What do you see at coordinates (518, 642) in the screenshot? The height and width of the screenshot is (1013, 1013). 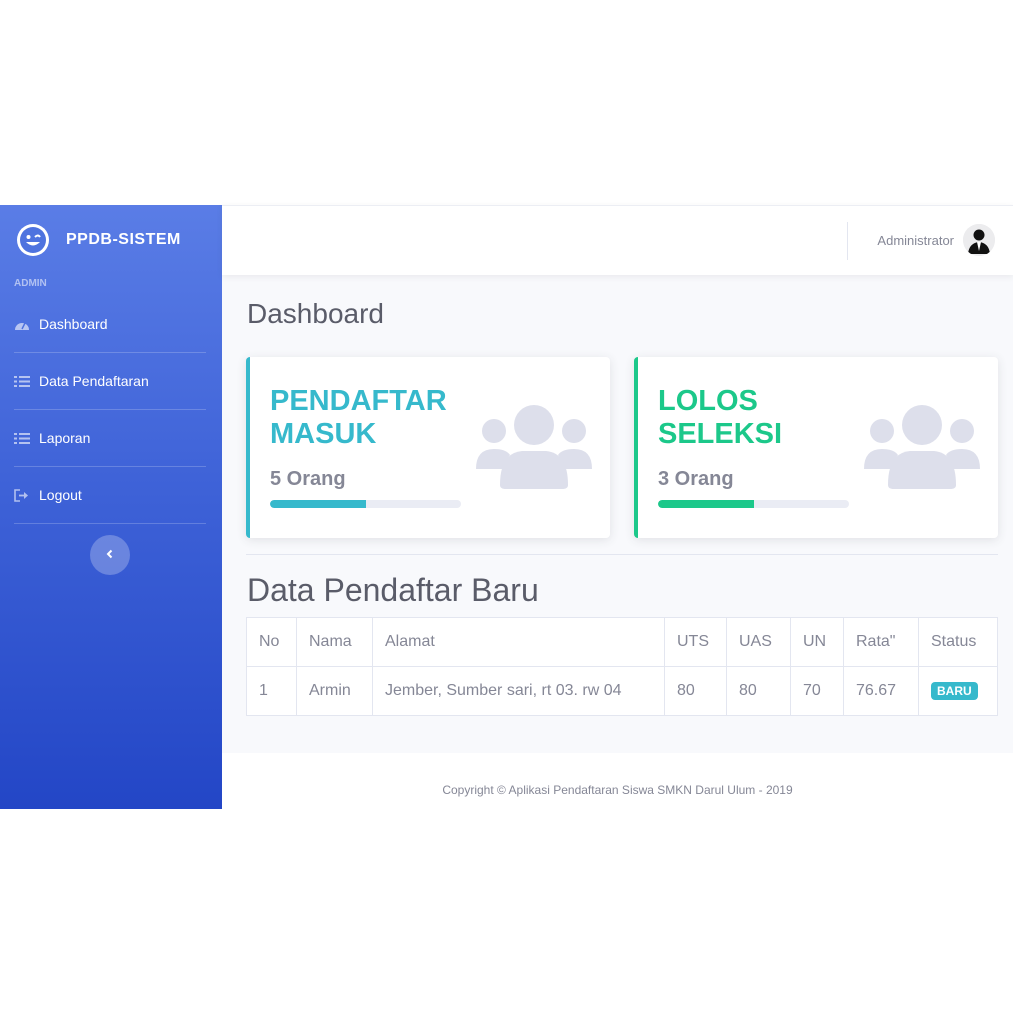 I see `column-header: Alamat` at bounding box center [518, 642].